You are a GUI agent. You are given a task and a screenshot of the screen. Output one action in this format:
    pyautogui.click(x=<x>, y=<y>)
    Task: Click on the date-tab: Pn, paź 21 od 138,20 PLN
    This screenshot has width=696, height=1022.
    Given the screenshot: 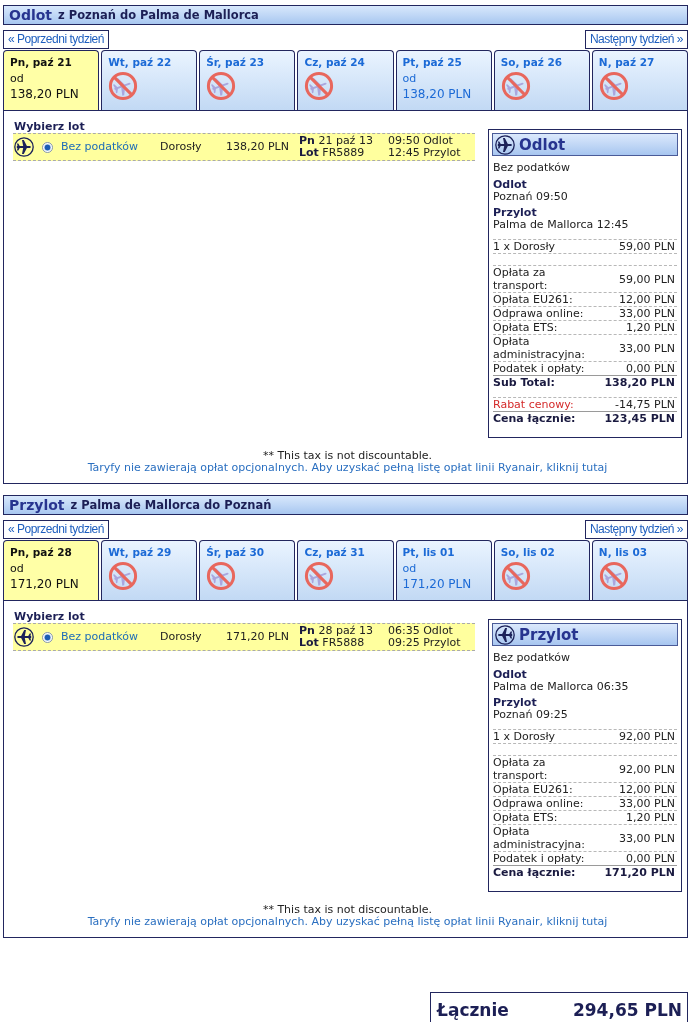 What is the action you would take?
    pyautogui.click(x=51, y=80)
    